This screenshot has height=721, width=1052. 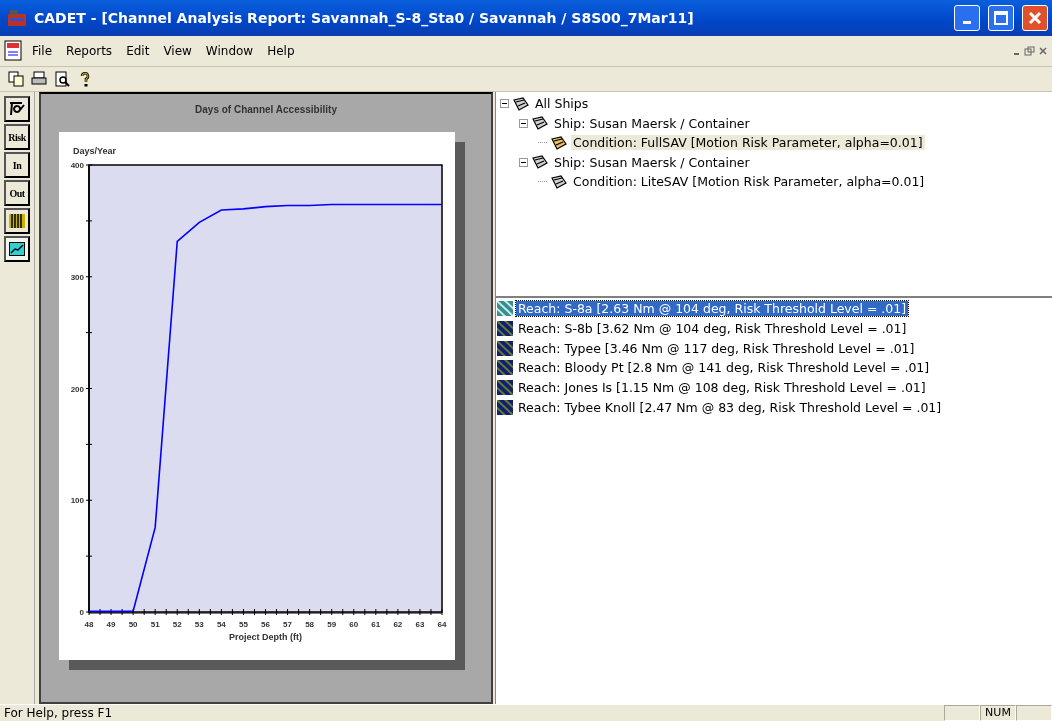 I want to click on reach-item: Reach: Jones Is [1.15 Nm @ 108 deg, Risk Threshold Level = .01], so click(x=722, y=388).